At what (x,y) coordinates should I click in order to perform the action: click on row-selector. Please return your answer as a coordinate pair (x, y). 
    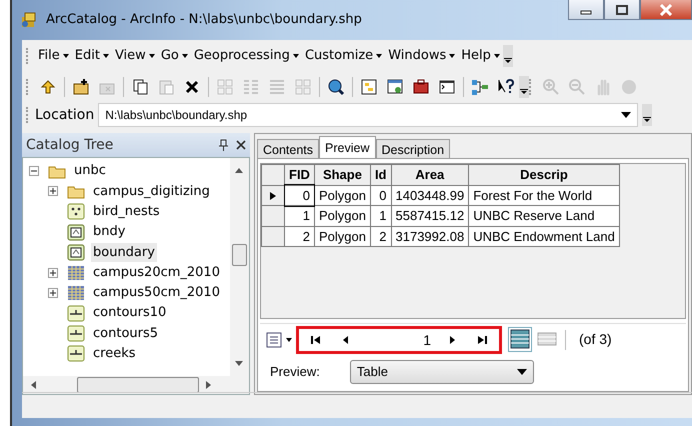
    Looking at the image, I should click on (273, 195).